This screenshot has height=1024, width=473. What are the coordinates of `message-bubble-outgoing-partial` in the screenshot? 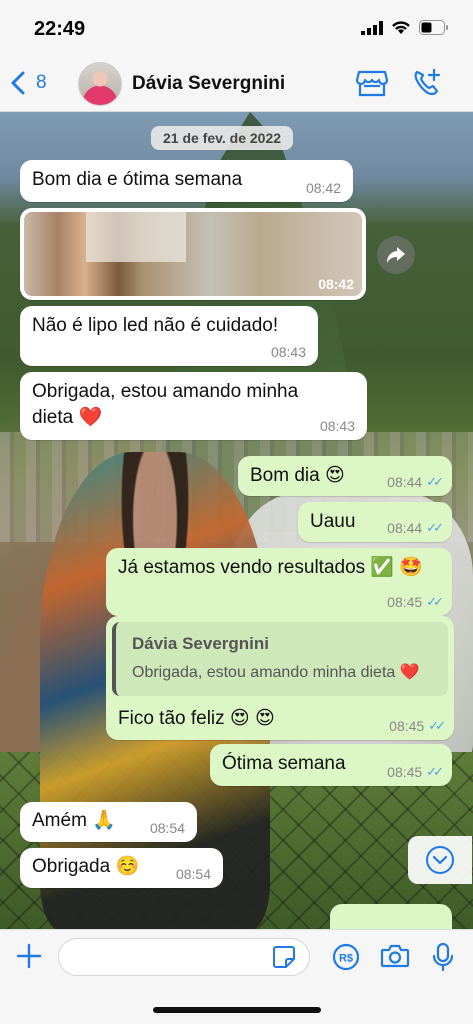 It's located at (391, 916).